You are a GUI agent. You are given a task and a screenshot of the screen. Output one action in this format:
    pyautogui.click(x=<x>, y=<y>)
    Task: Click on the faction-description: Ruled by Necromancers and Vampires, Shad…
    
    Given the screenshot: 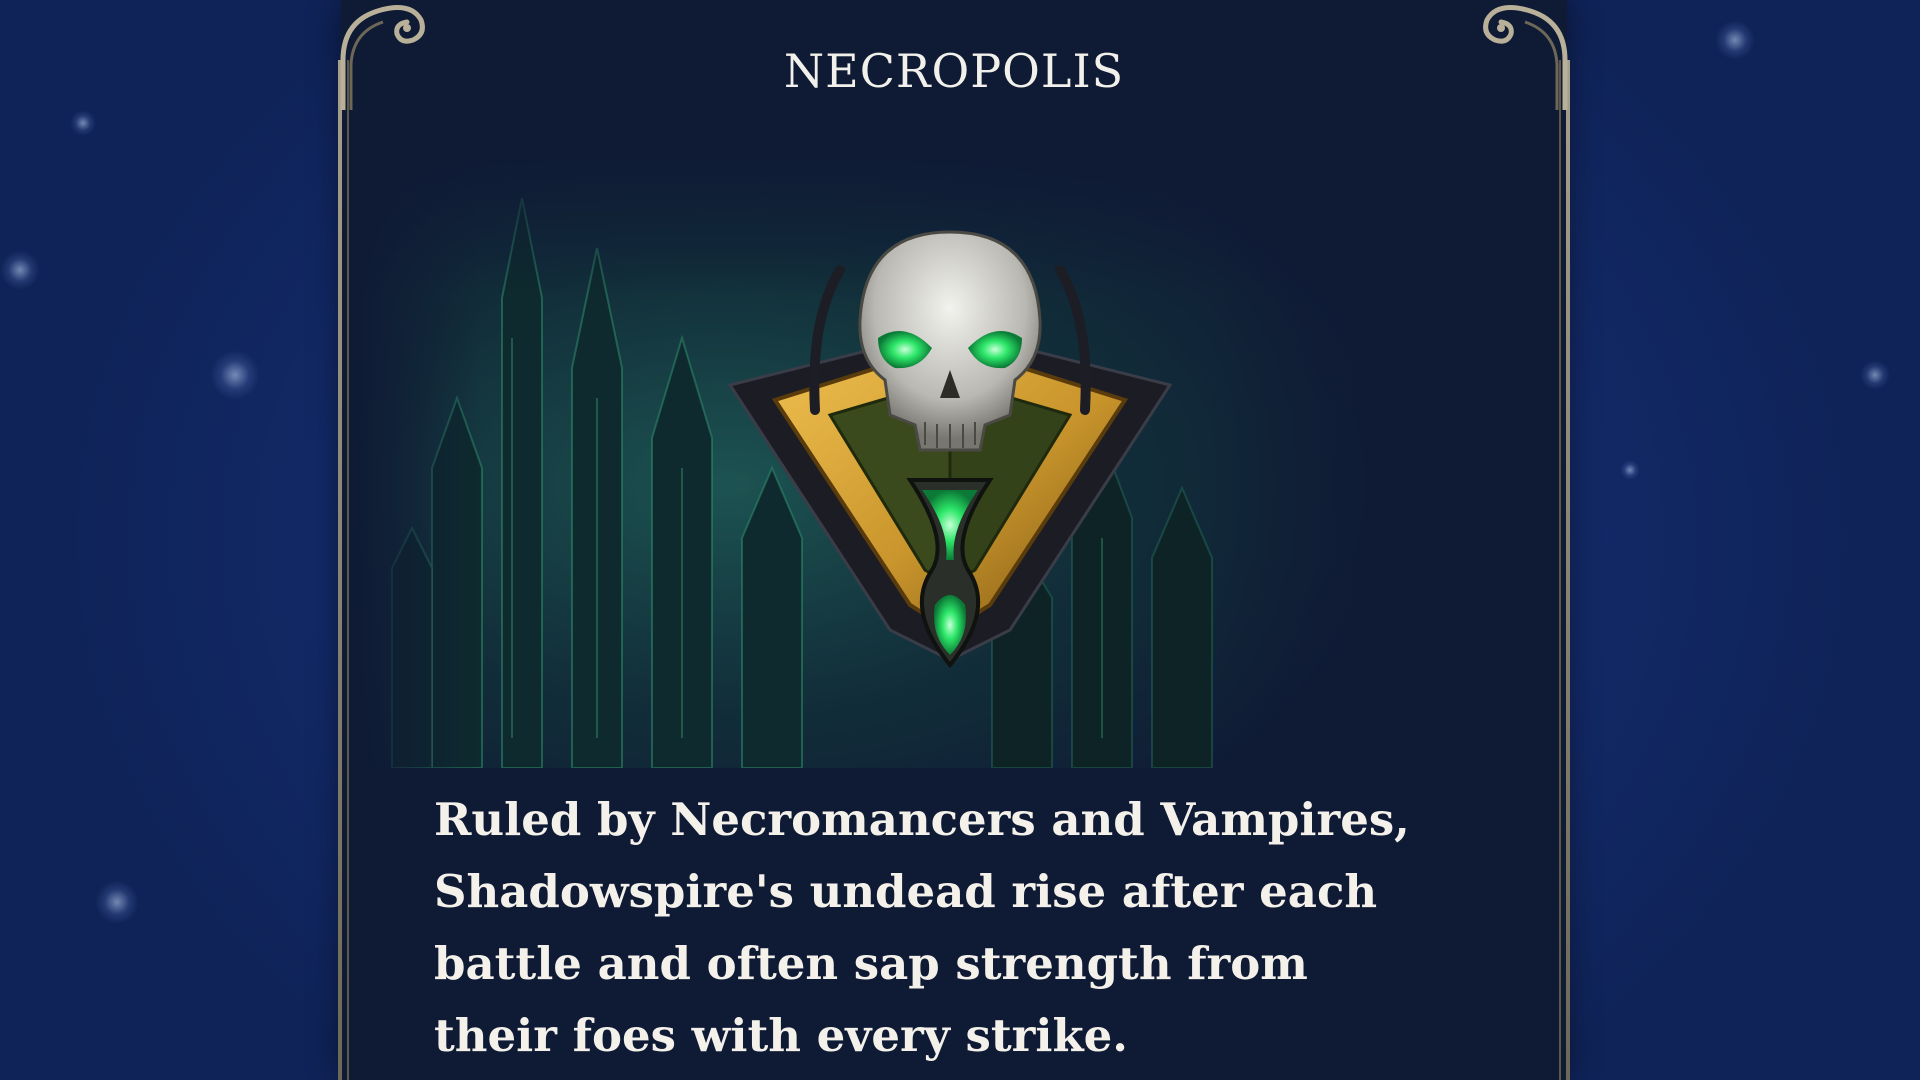 What is the action you would take?
    pyautogui.click(x=922, y=927)
    